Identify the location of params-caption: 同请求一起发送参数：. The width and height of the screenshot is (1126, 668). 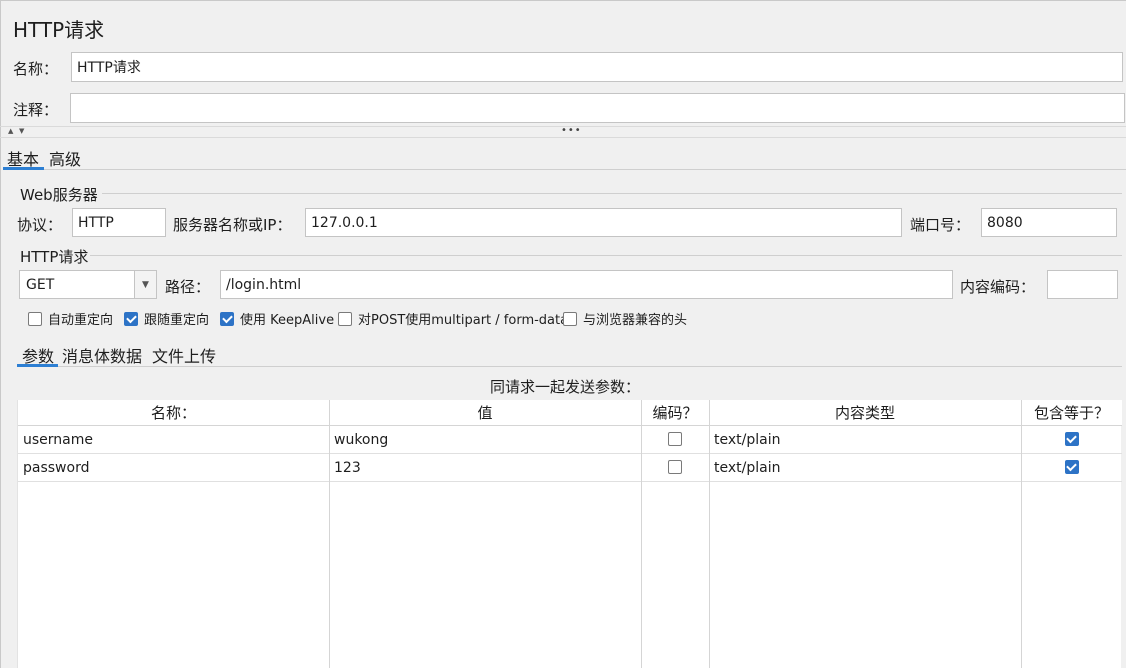
(565, 387).